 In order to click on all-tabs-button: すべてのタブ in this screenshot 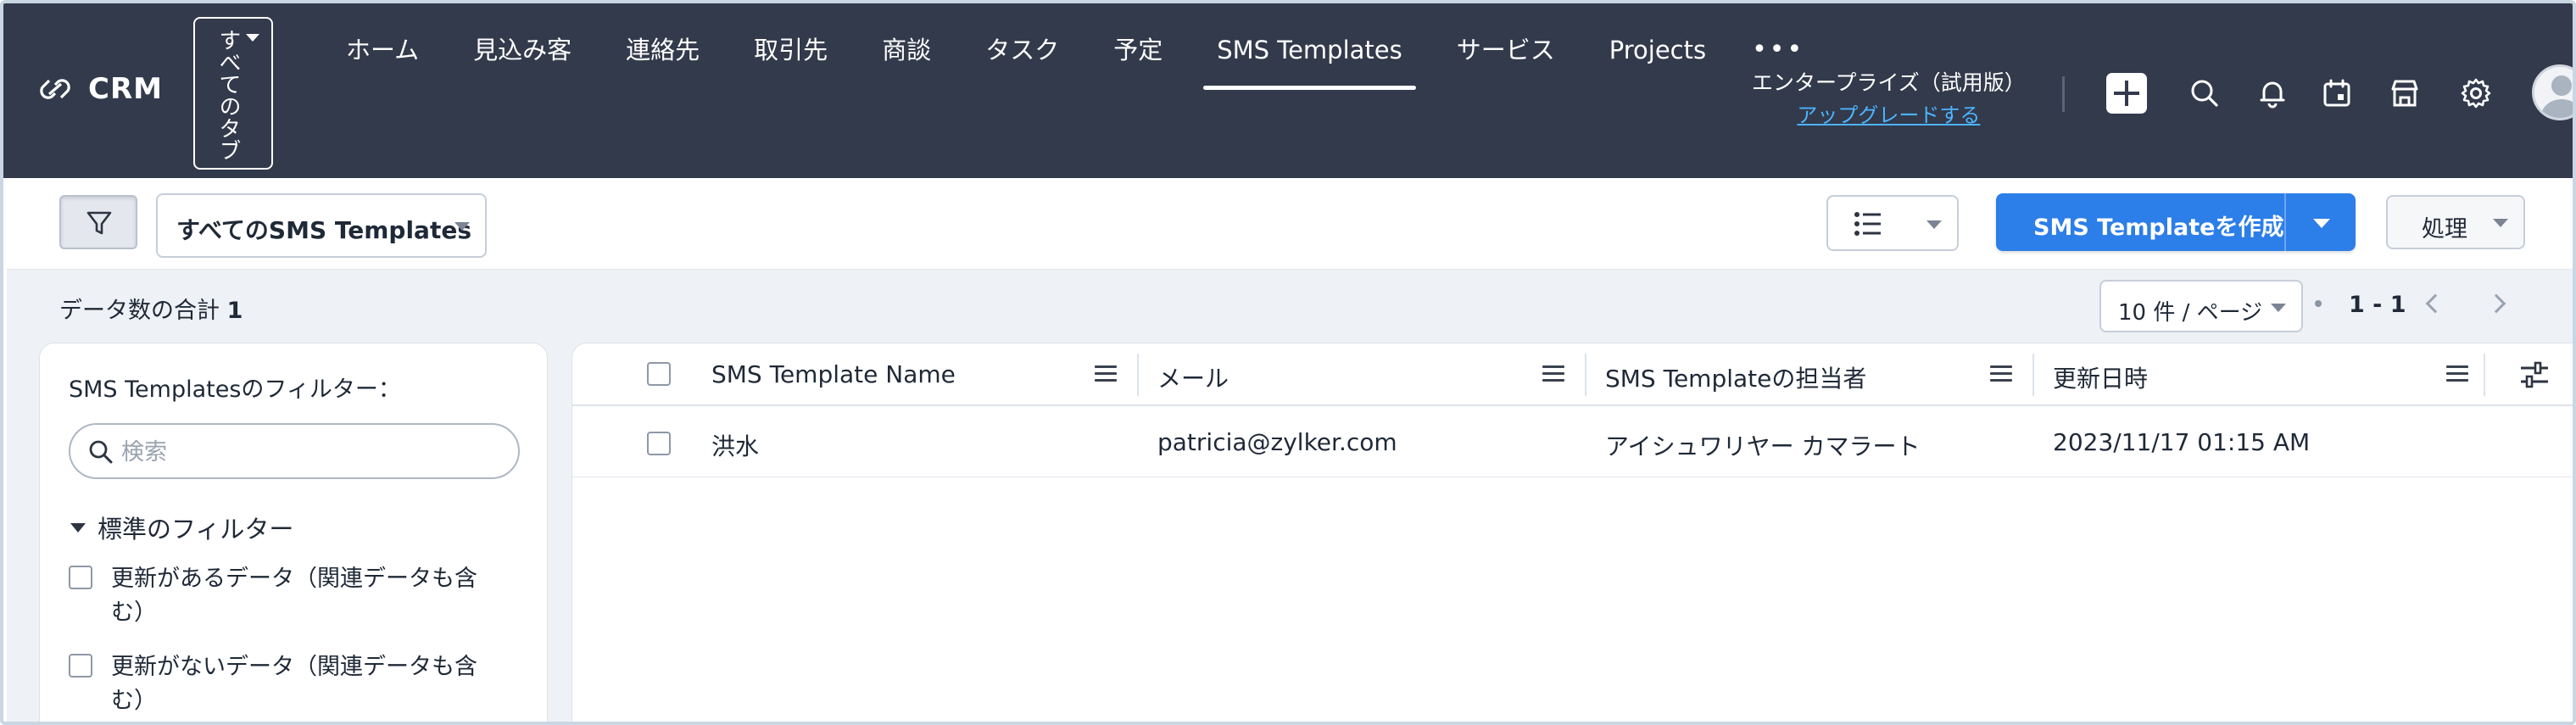, I will do `click(233, 93)`.